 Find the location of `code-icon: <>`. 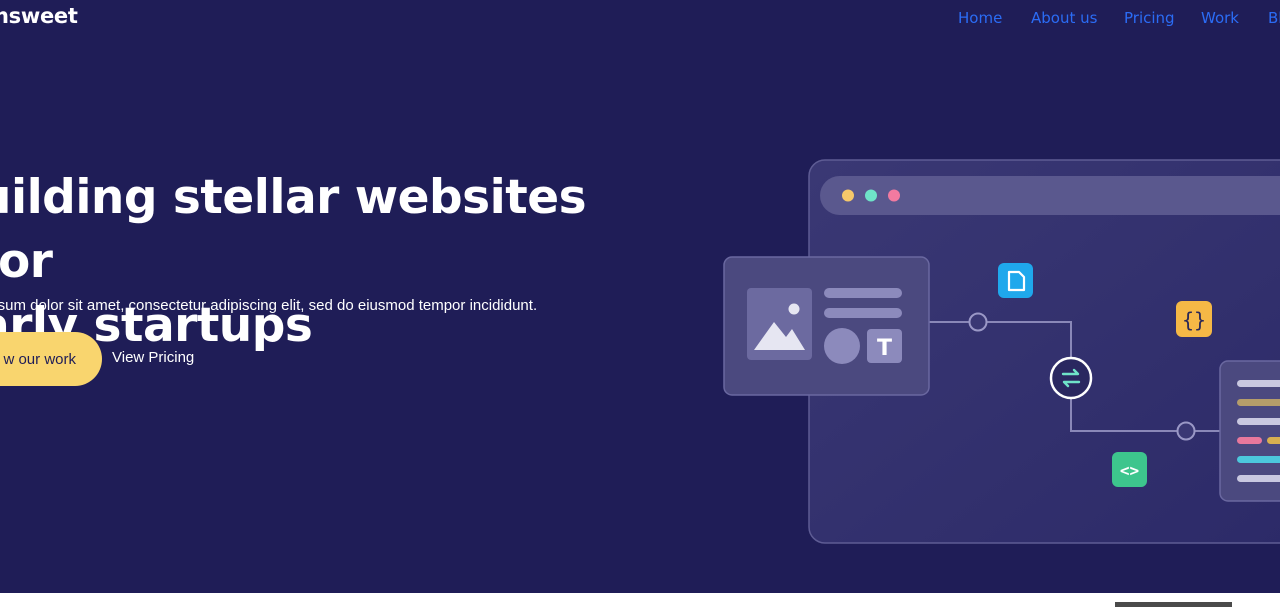

code-icon: <> is located at coordinates (1129, 469).